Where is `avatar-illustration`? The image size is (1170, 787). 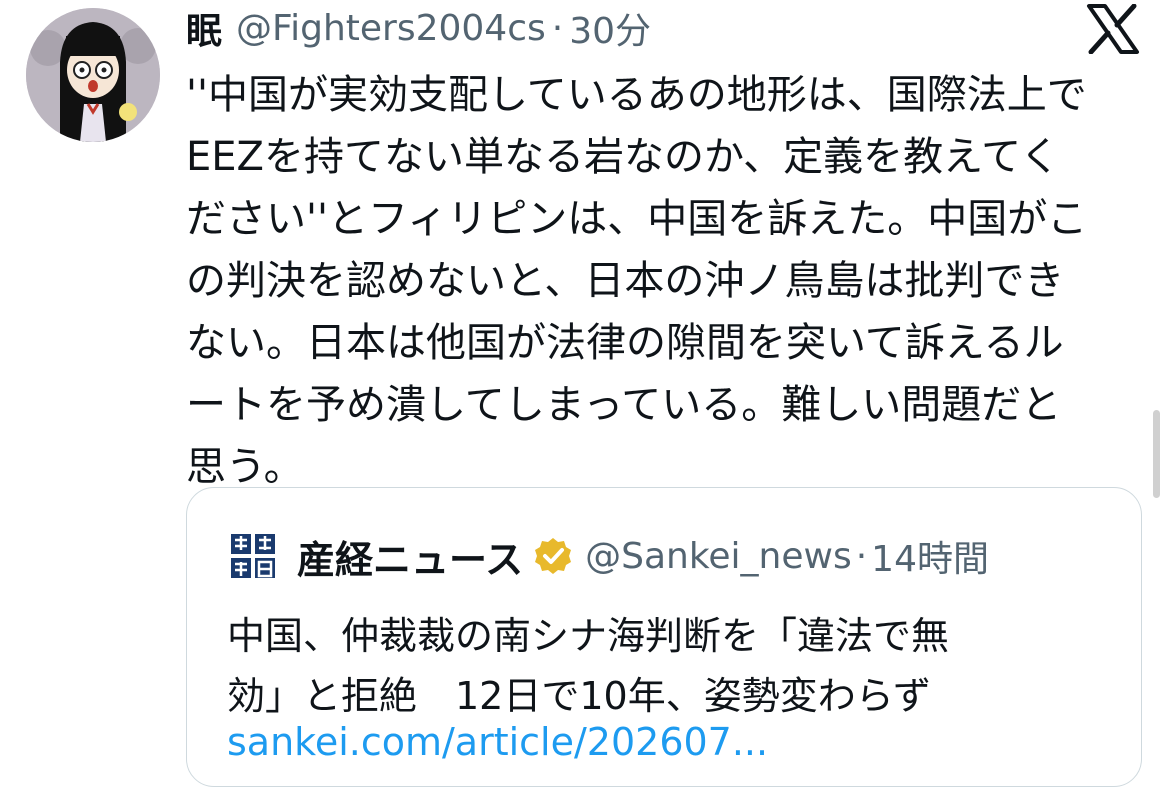
avatar-illustration is located at coordinates (93, 75).